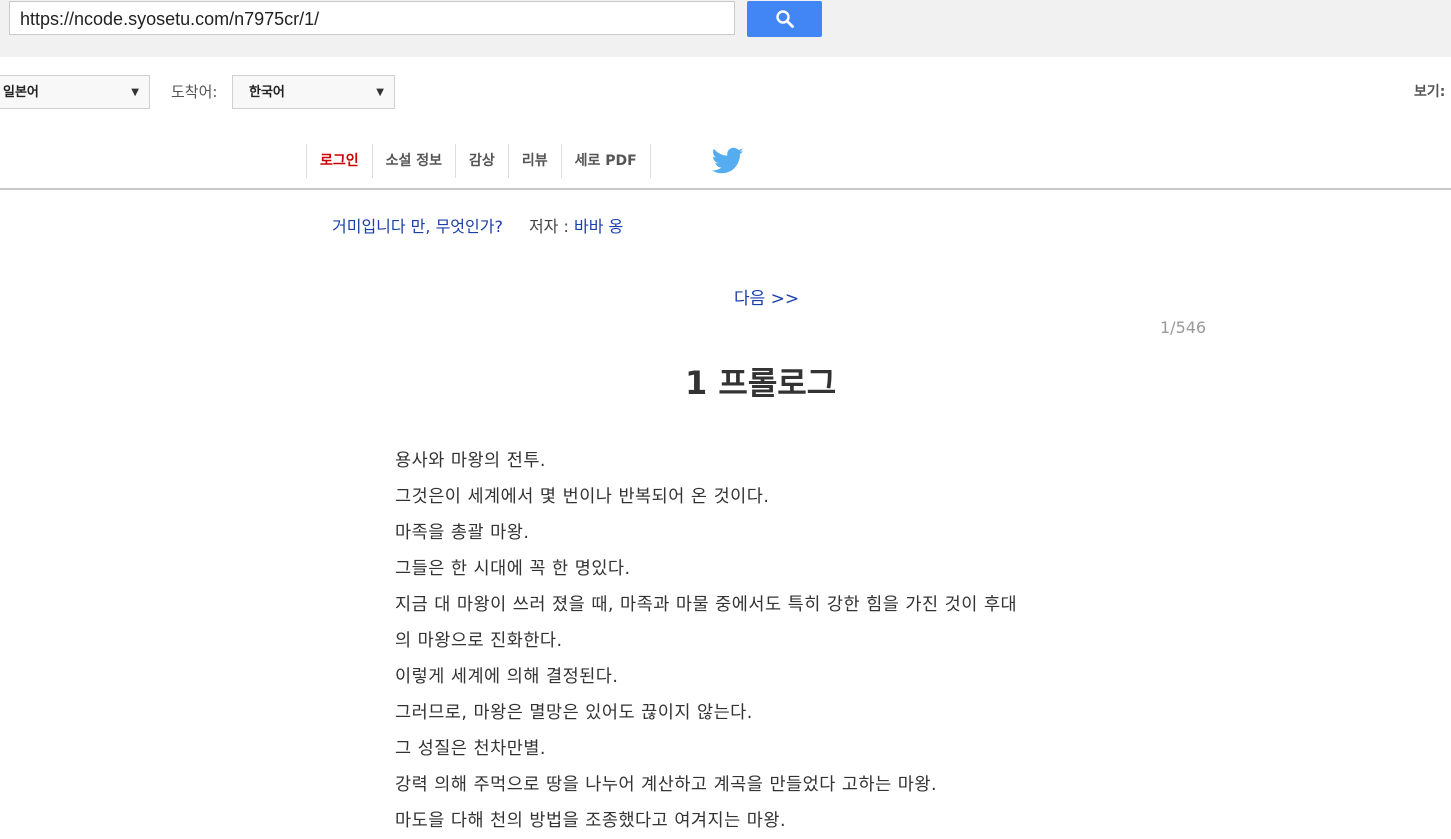 The height and width of the screenshot is (839, 1451). What do you see at coordinates (267, 92) in the screenshot?
I see `target-language-value: 한국어` at bounding box center [267, 92].